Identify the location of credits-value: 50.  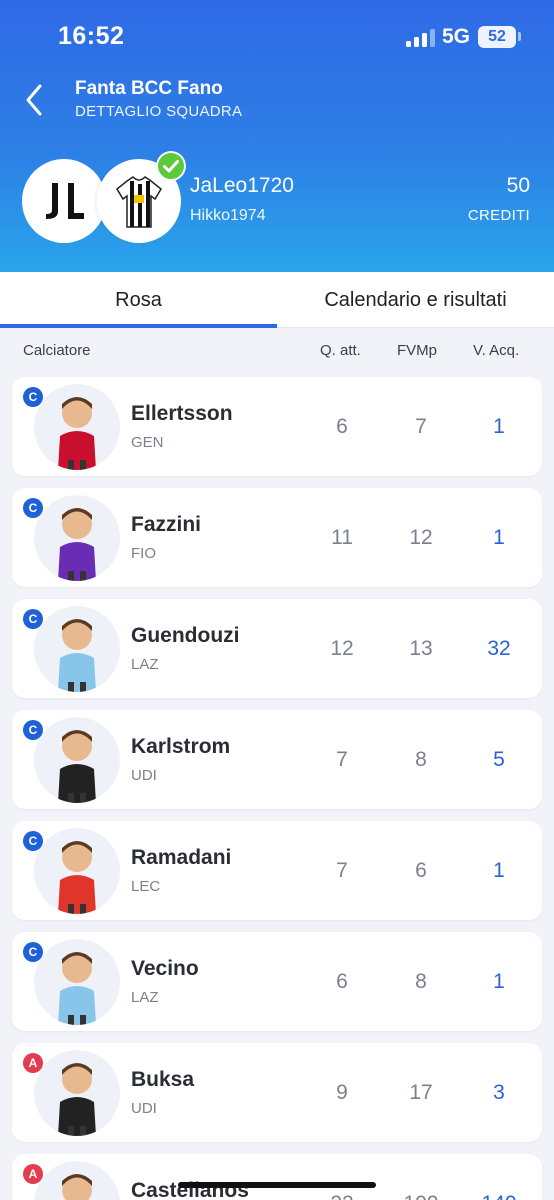
(518, 185).